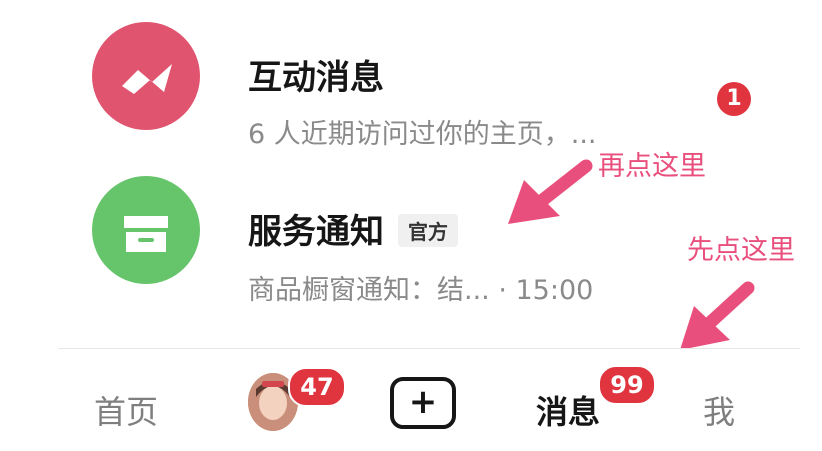 Image resolution: width=822 pixels, height=451 pixels. What do you see at coordinates (126, 410) in the screenshot?
I see `tab-home: 首页` at bounding box center [126, 410].